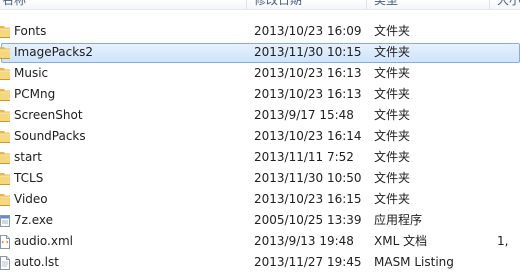  Describe the element at coordinates (508, 4) in the screenshot. I see `column-header-size: 大小` at that location.